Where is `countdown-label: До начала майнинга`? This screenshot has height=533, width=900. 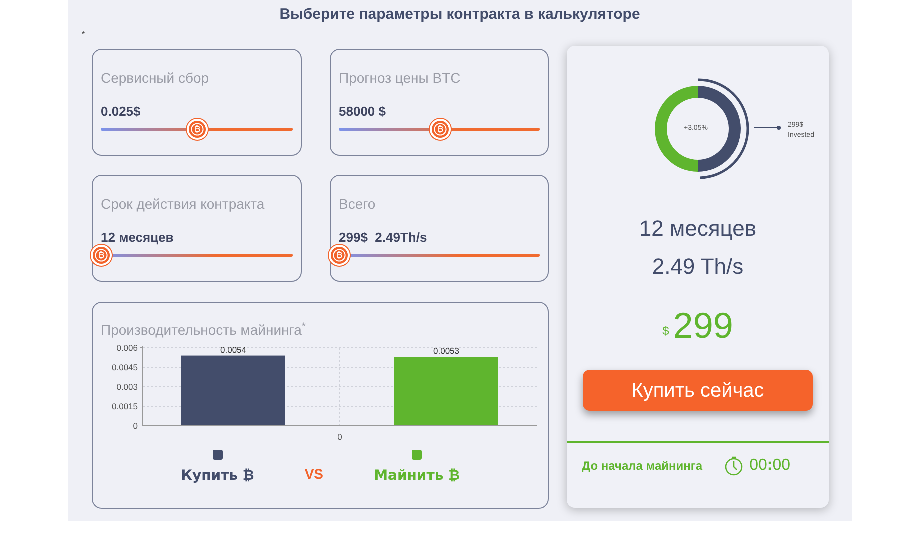 countdown-label: До начала майнинга is located at coordinates (642, 466).